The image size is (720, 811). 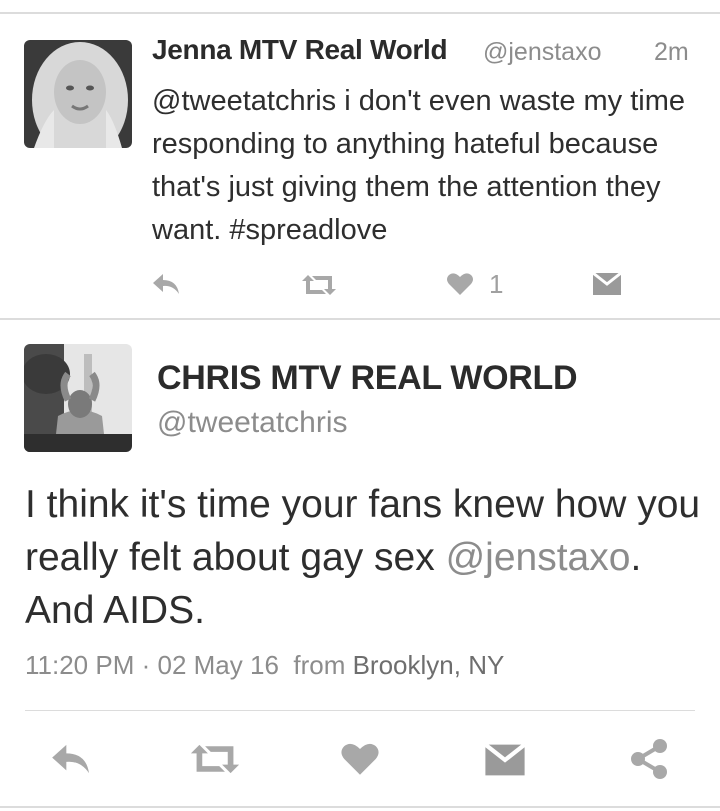 I want to click on bottom-divider, so click(x=360, y=807).